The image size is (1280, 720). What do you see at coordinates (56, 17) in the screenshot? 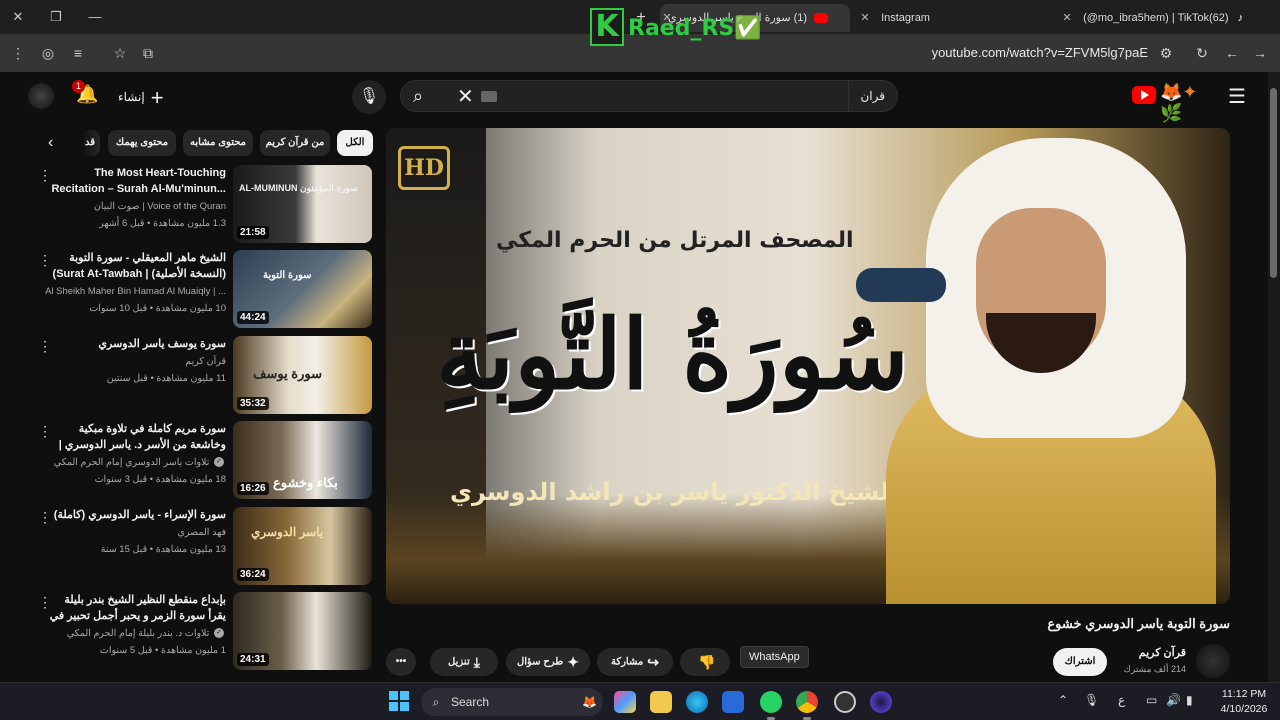
I see `restore-window-icon: ❐` at bounding box center [56, 17].